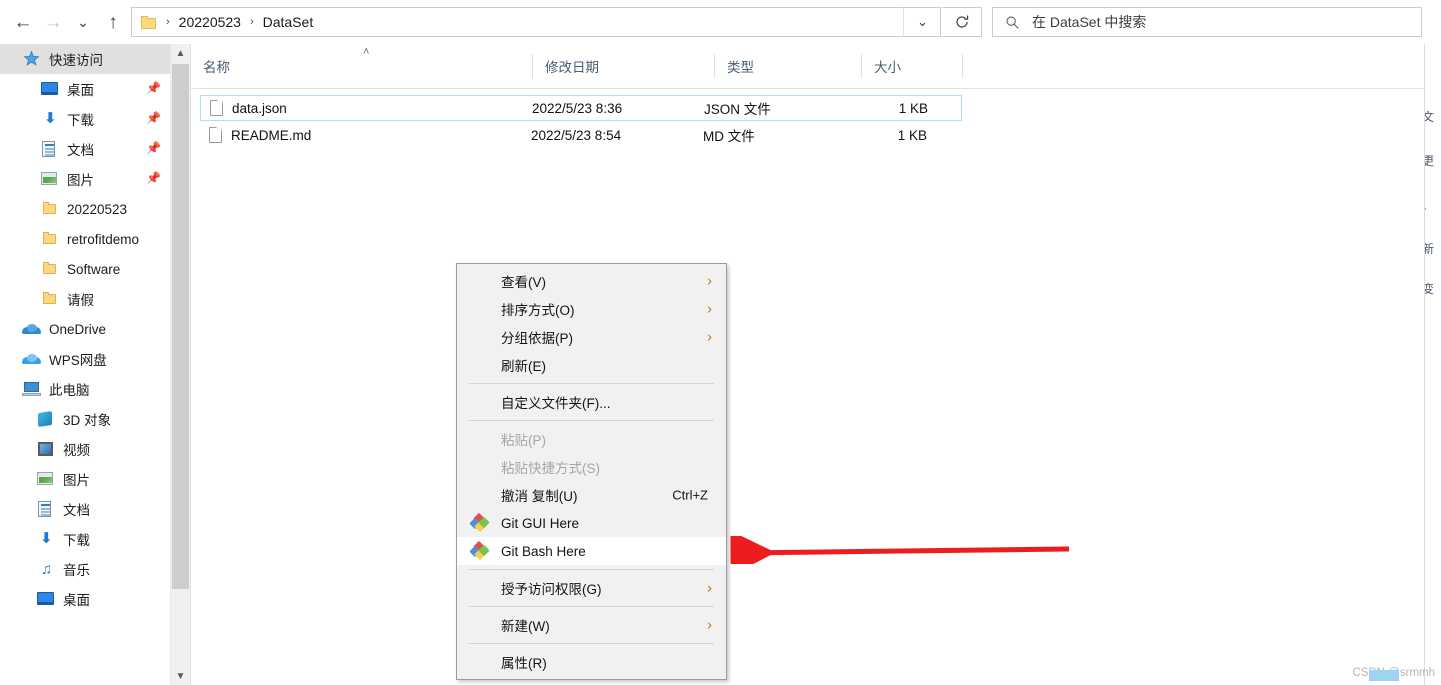  Describe the element at coordinates (85, 179) in the screenshot. I see `sidebar-item-4: 图片 📌` at that location.